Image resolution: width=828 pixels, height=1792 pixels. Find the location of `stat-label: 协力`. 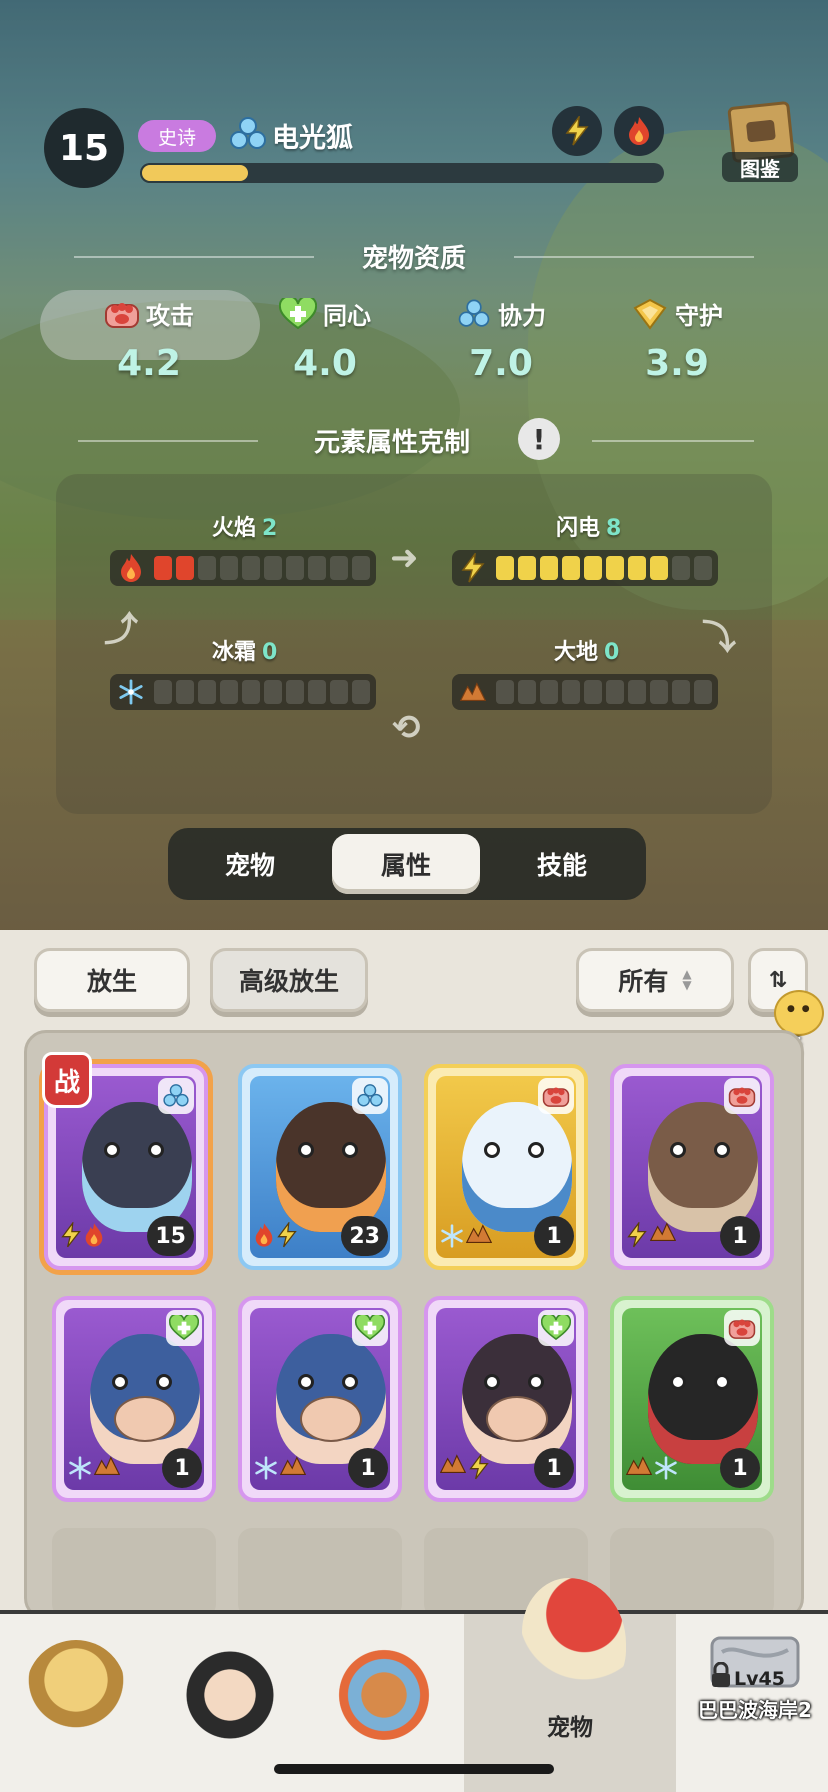

stat-label: 协力 is located at coordinates (522, 316).